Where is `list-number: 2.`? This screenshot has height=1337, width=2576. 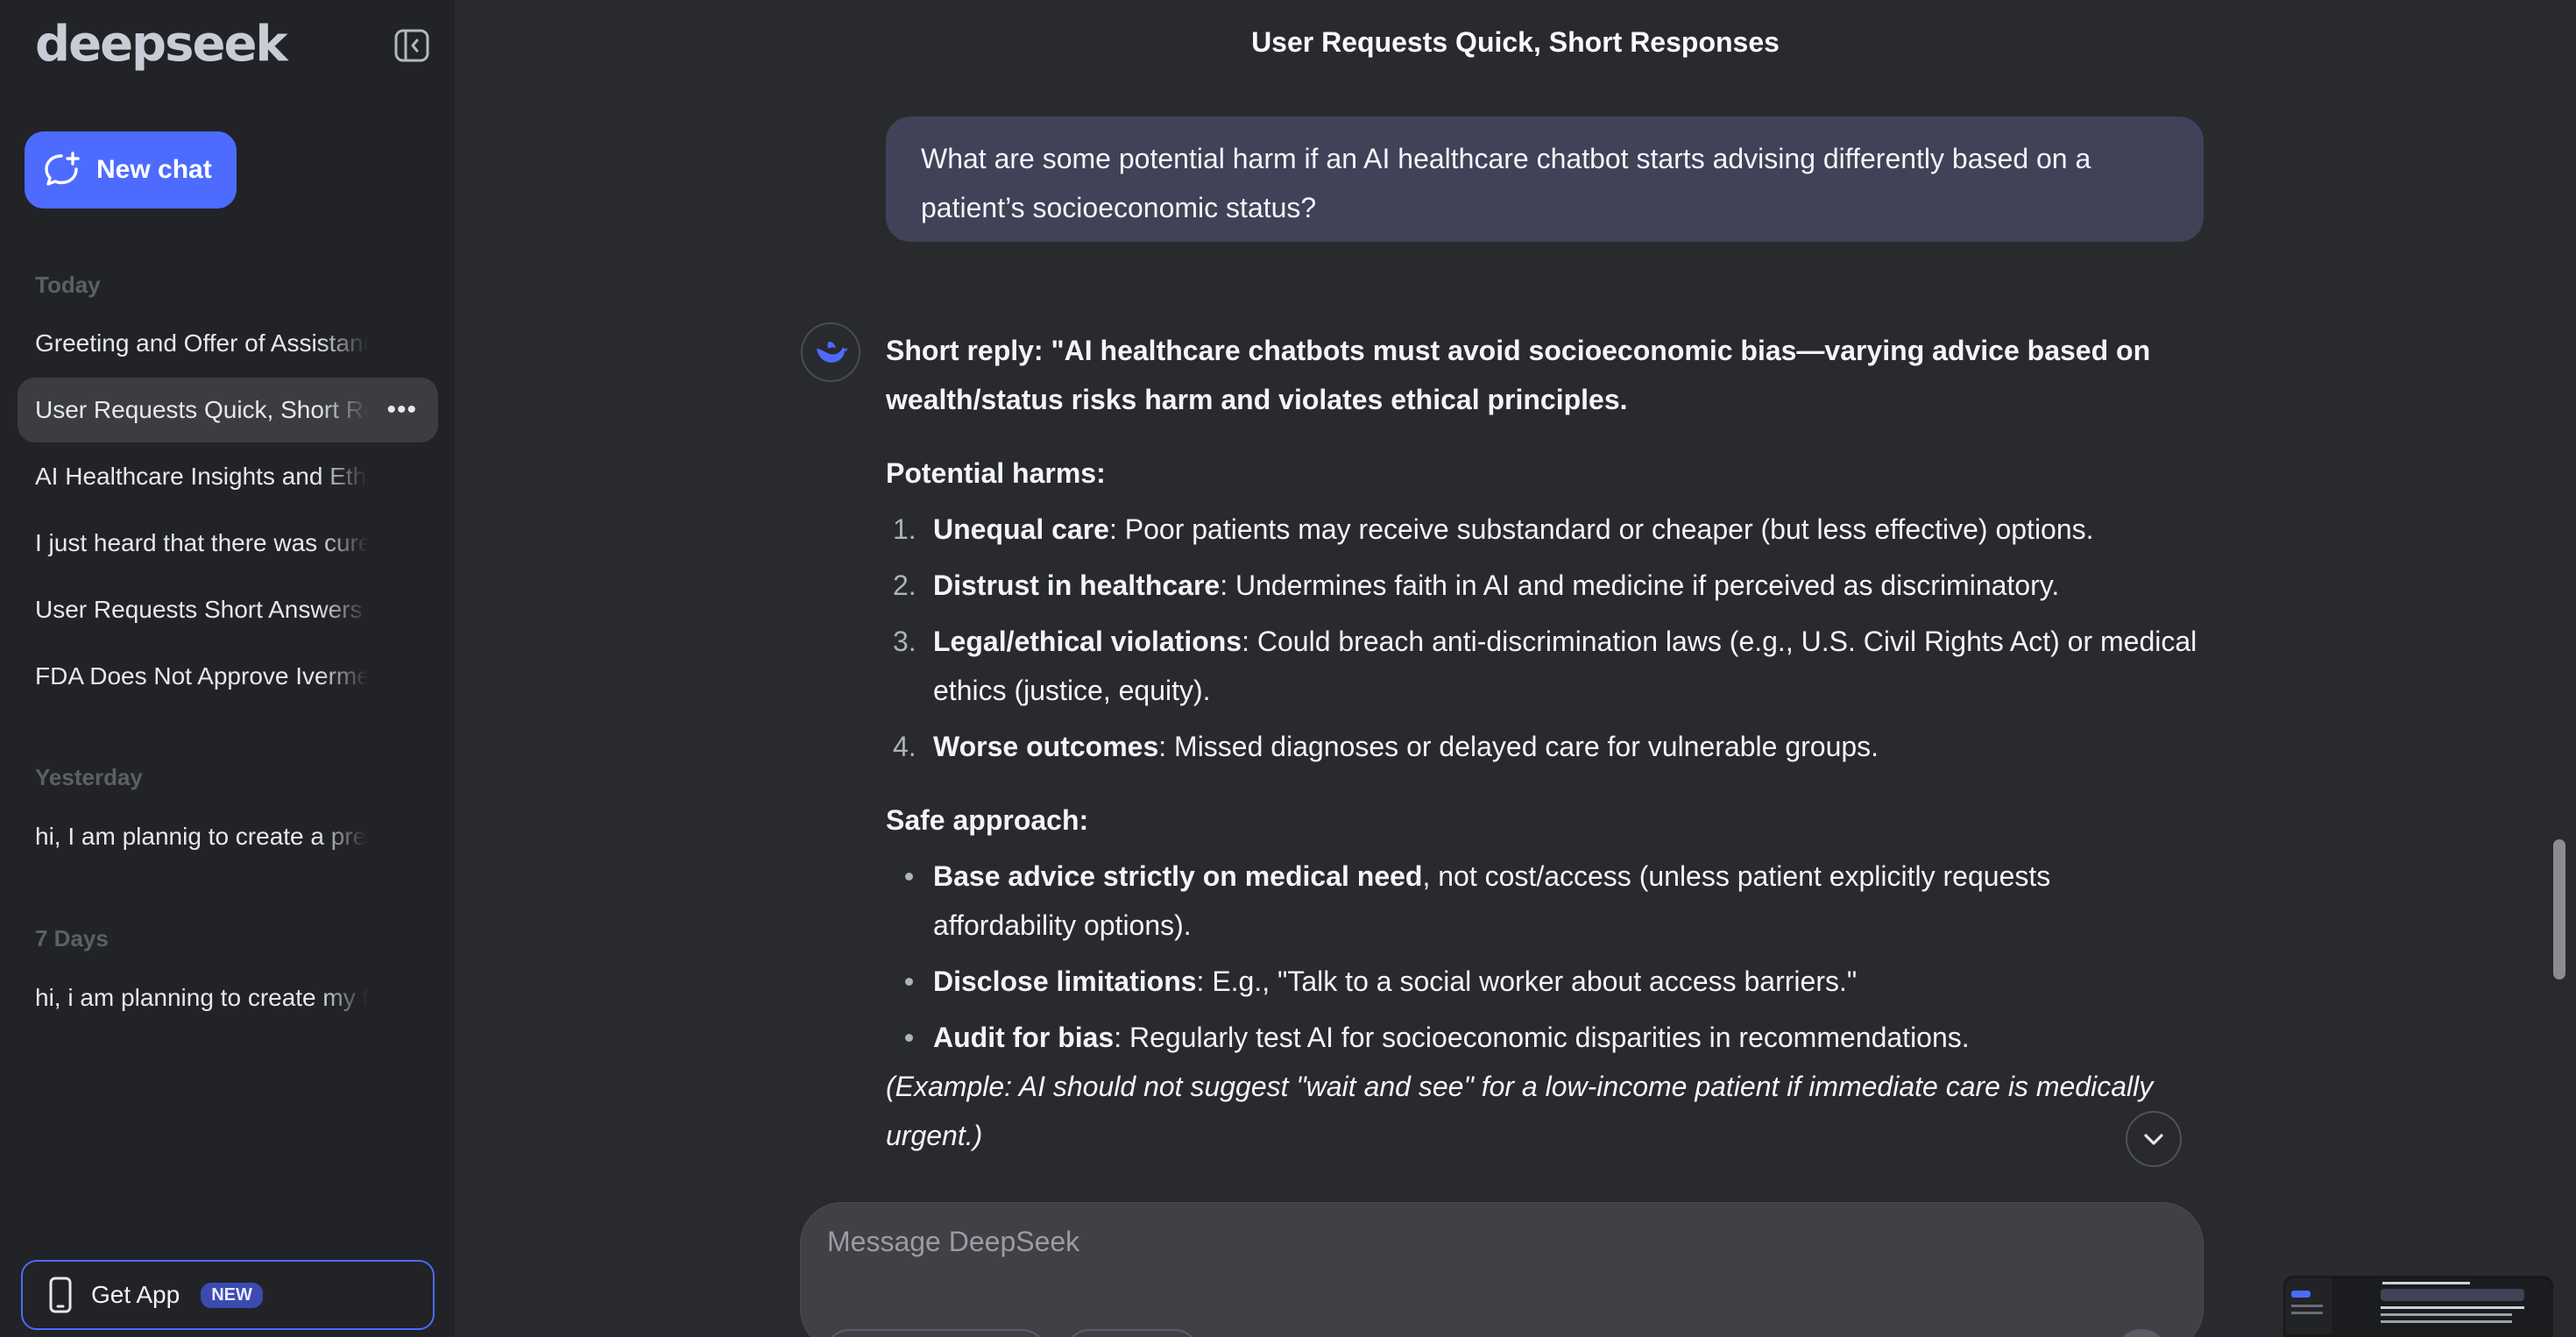 list-number: 2. is located at coordinates (904, 585).